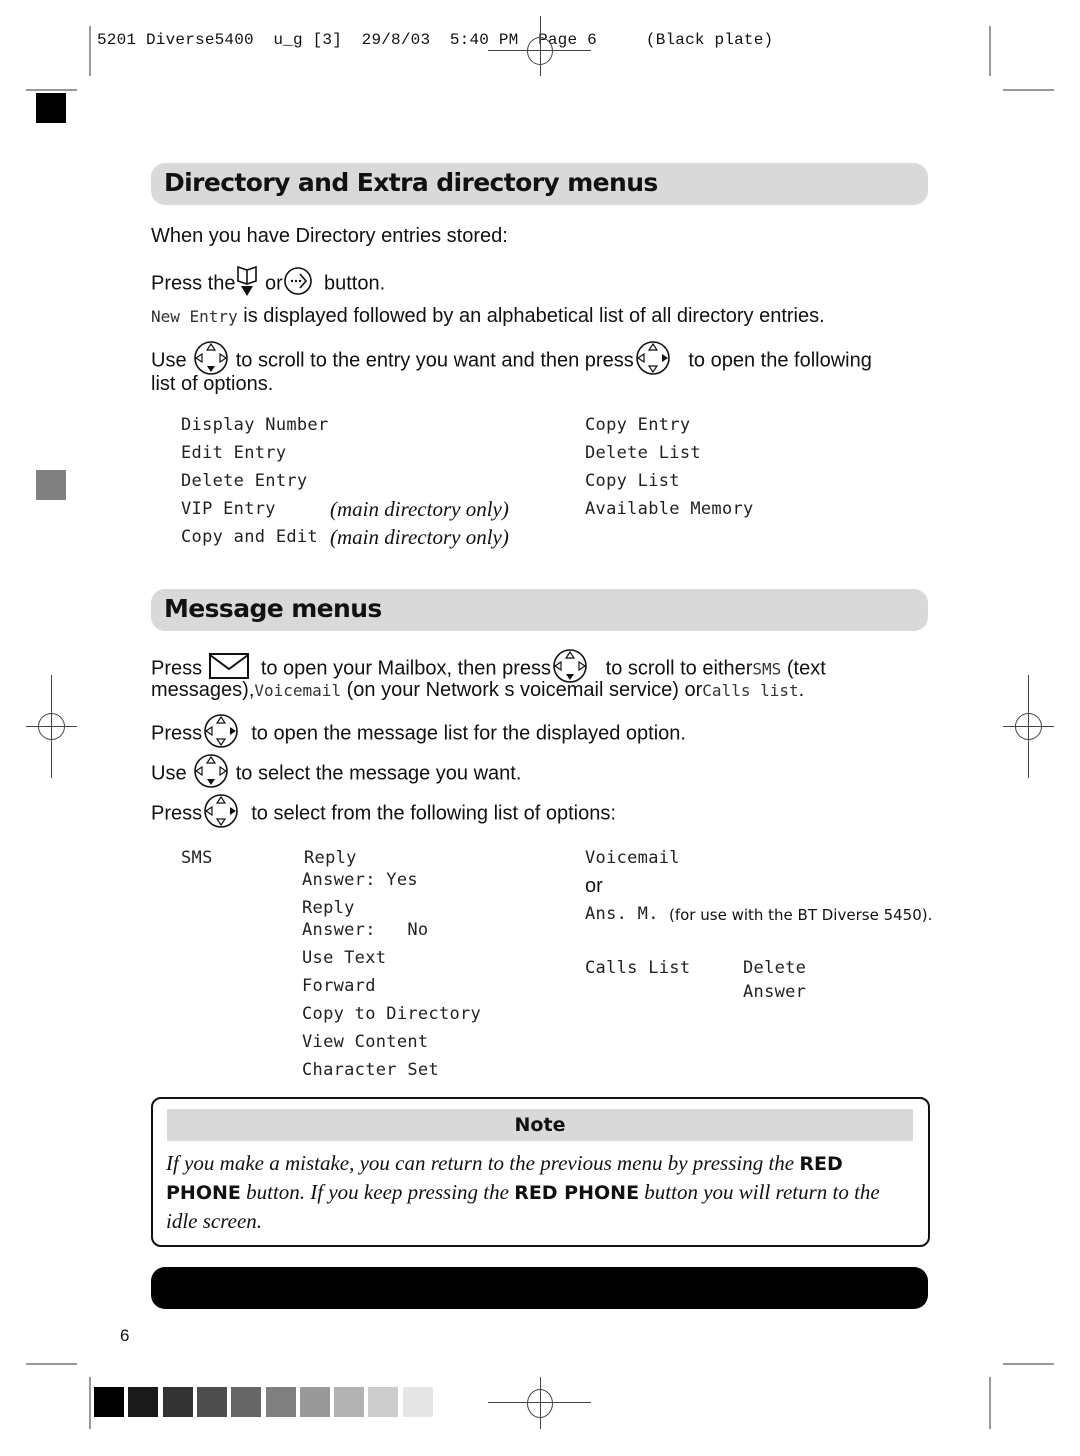 The width and height of the screenshot is (1080, 1456). Describe the element at coordinates (622, 914) in the screenshot. I see `ans-m-label: Ans. M.` at that location.